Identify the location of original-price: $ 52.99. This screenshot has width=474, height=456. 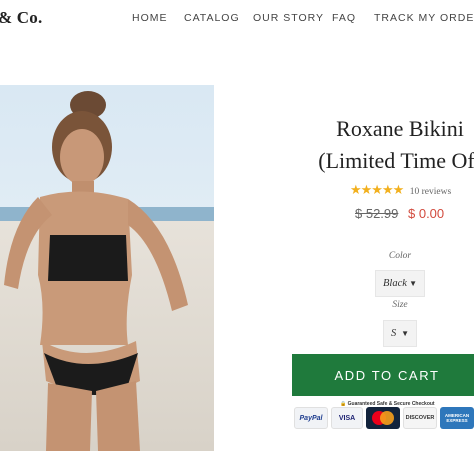
(377, 213).